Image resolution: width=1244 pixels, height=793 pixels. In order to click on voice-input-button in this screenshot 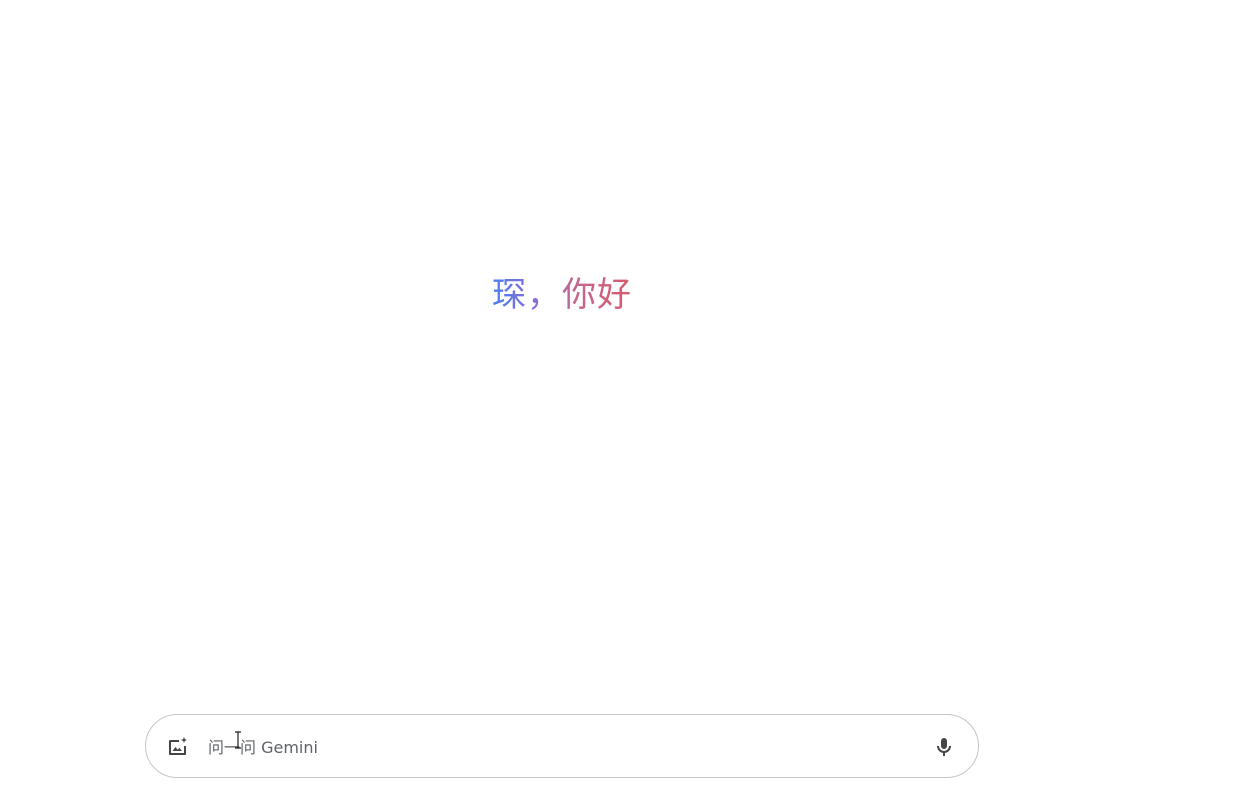, I will do `click(944, 747)`.